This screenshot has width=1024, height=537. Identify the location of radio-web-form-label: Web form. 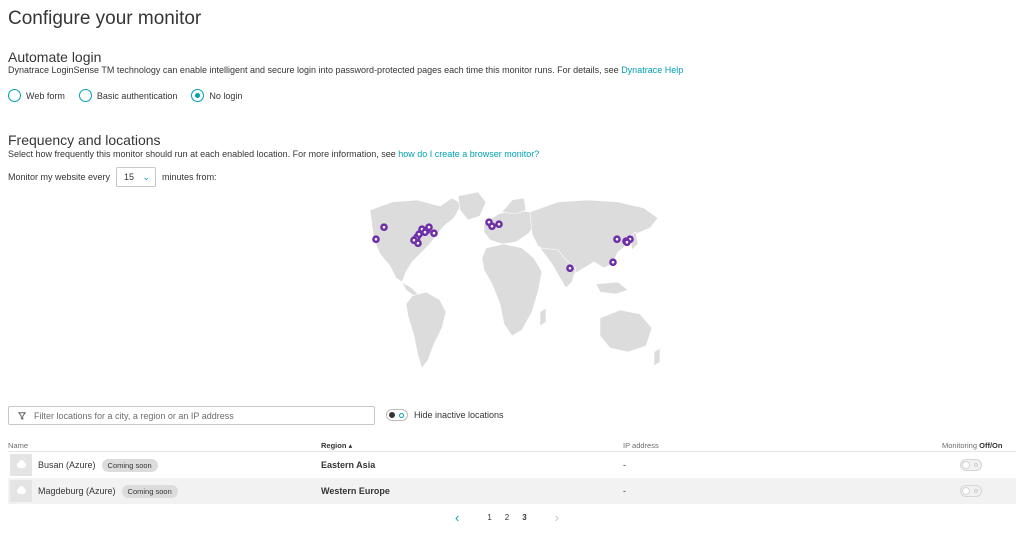
(45, 95).